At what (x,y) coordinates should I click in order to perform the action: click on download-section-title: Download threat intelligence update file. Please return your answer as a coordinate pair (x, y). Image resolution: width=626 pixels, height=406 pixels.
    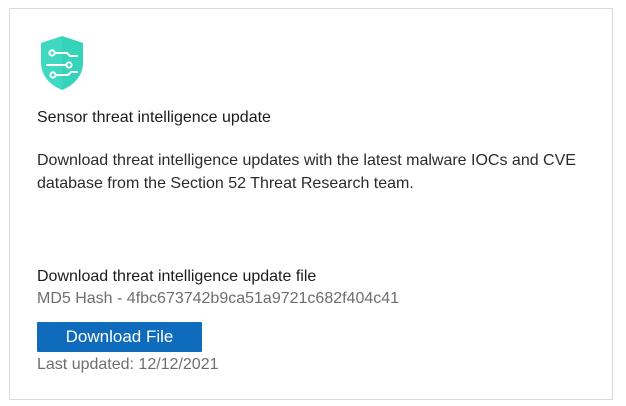
    Looking at the image, I should click on (177, 276).